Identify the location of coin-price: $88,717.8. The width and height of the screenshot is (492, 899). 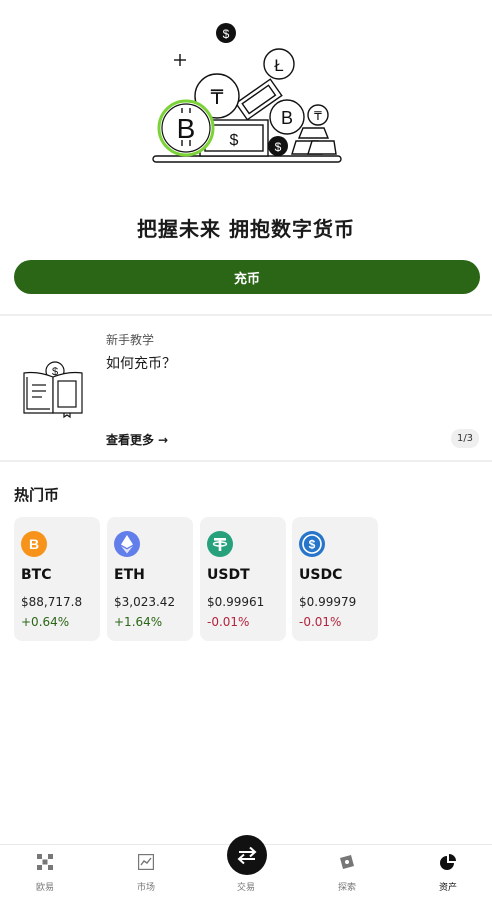
(52, 602).